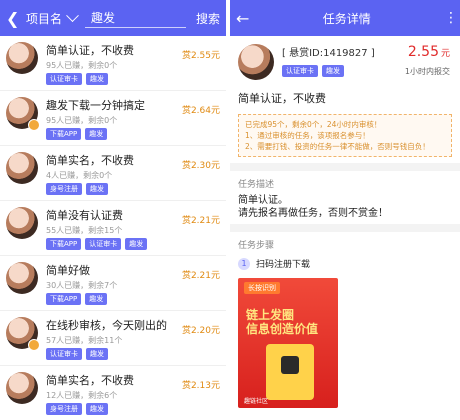 This screenshot has width=460, height=420. I want to click on price-unit: 元, so click(445, 54).